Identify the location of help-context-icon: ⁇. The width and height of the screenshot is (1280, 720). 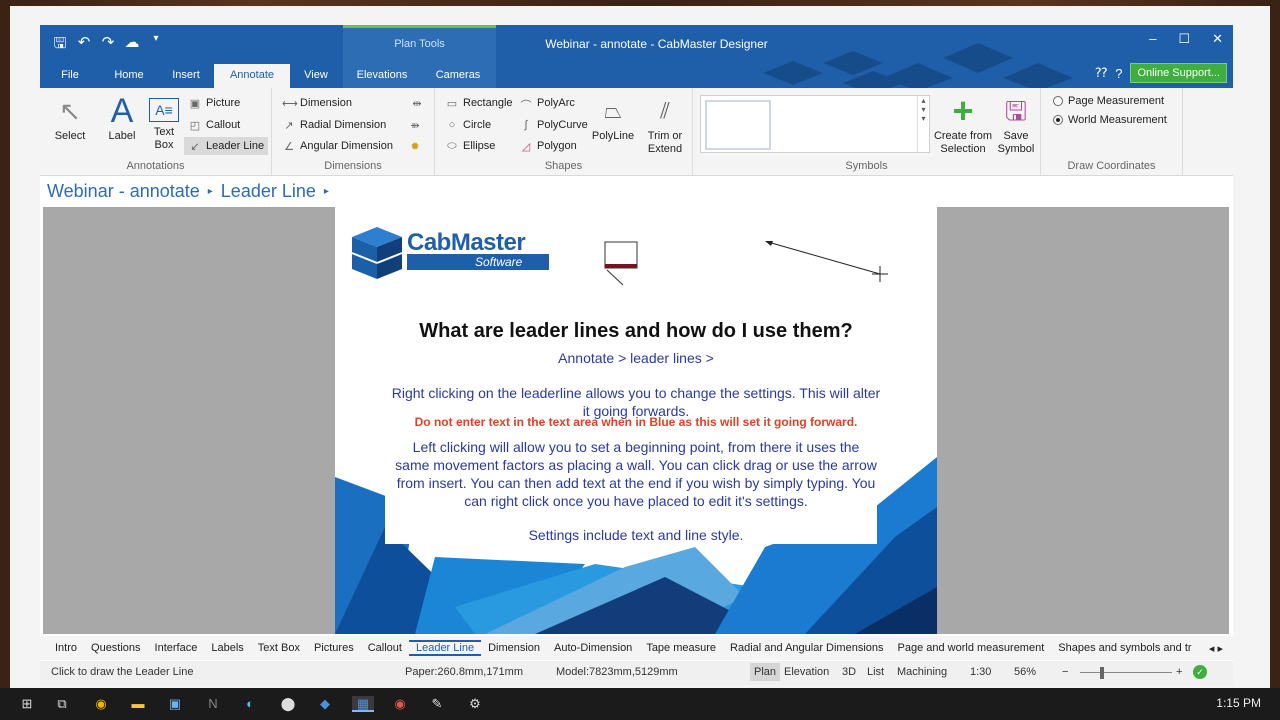
(1101, 73).